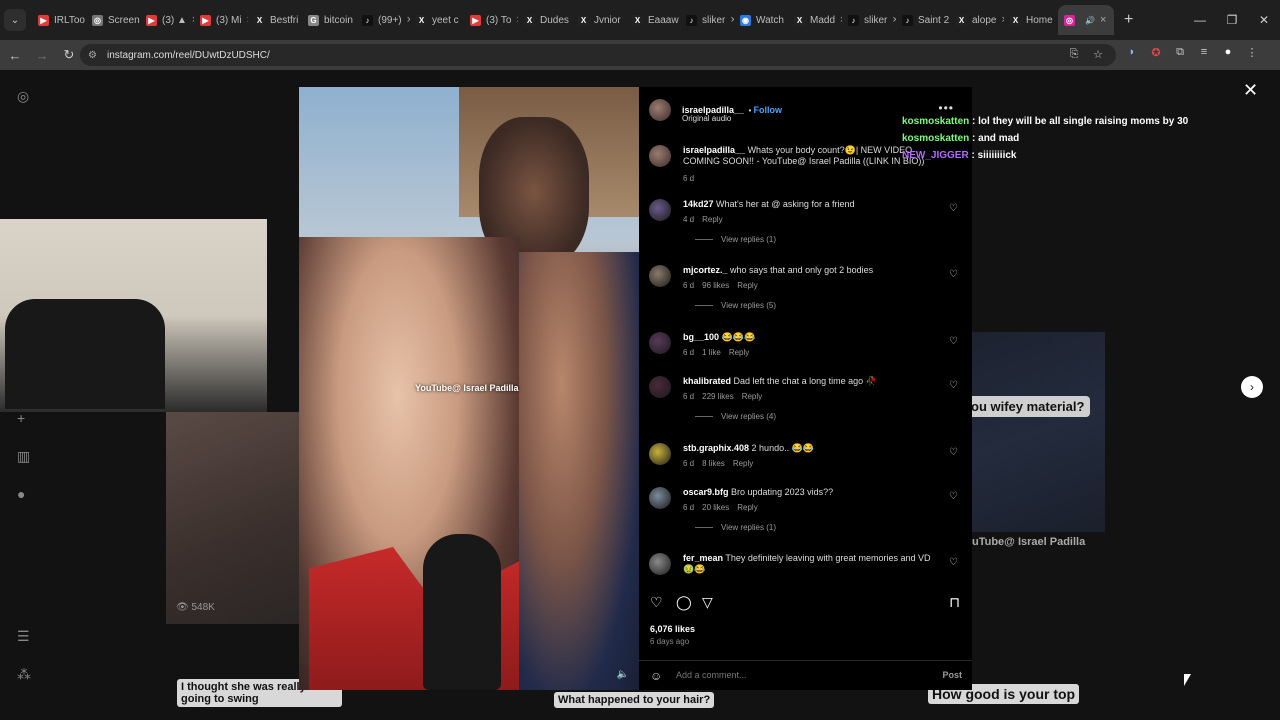  What do you see at coordinates (714, 150) in the screenshot?
I see `caption-username: israelpadilla__` at bounding box center [714, 150].